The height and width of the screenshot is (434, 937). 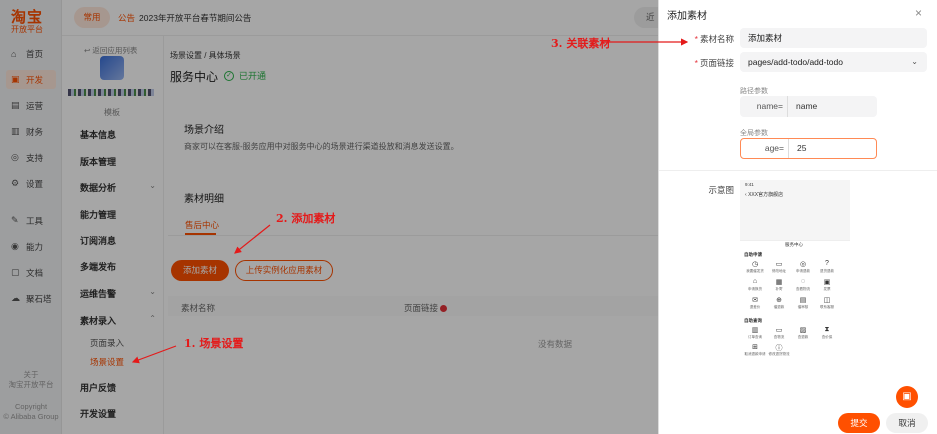 What do you see at coordinates (214, 343) in the screenshot?
I see `annotation-step-1: 1. 场景设置` at bounding box center [214, 343].